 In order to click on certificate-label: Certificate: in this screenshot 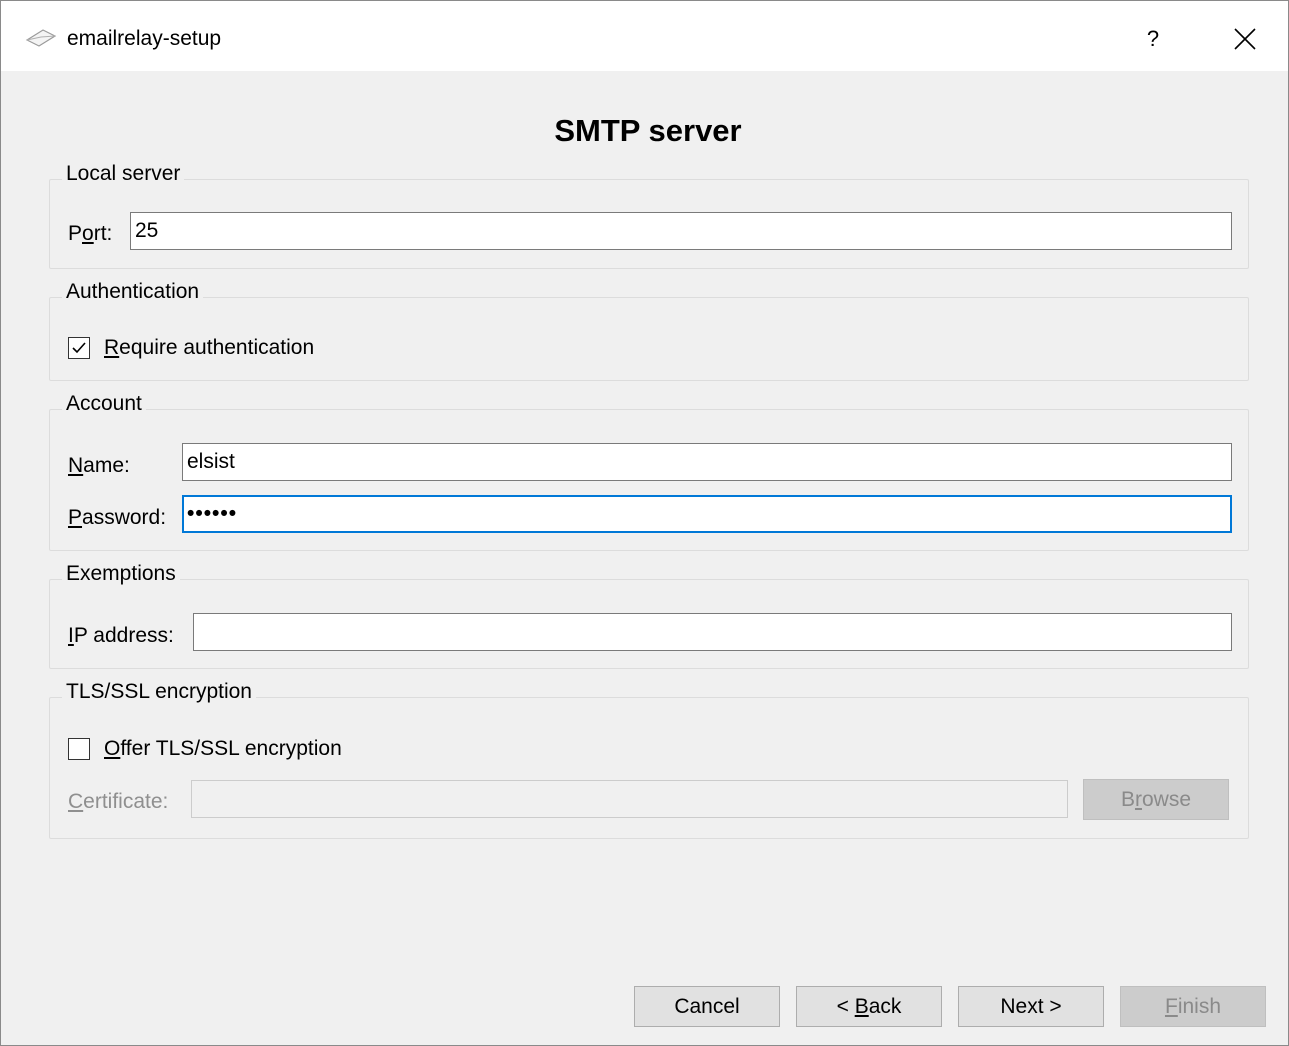, I will do `click(118, 801)`.